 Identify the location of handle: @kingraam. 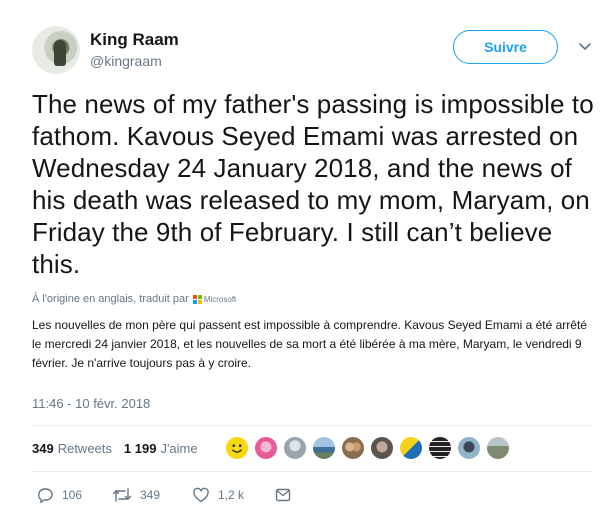
(126, 61).